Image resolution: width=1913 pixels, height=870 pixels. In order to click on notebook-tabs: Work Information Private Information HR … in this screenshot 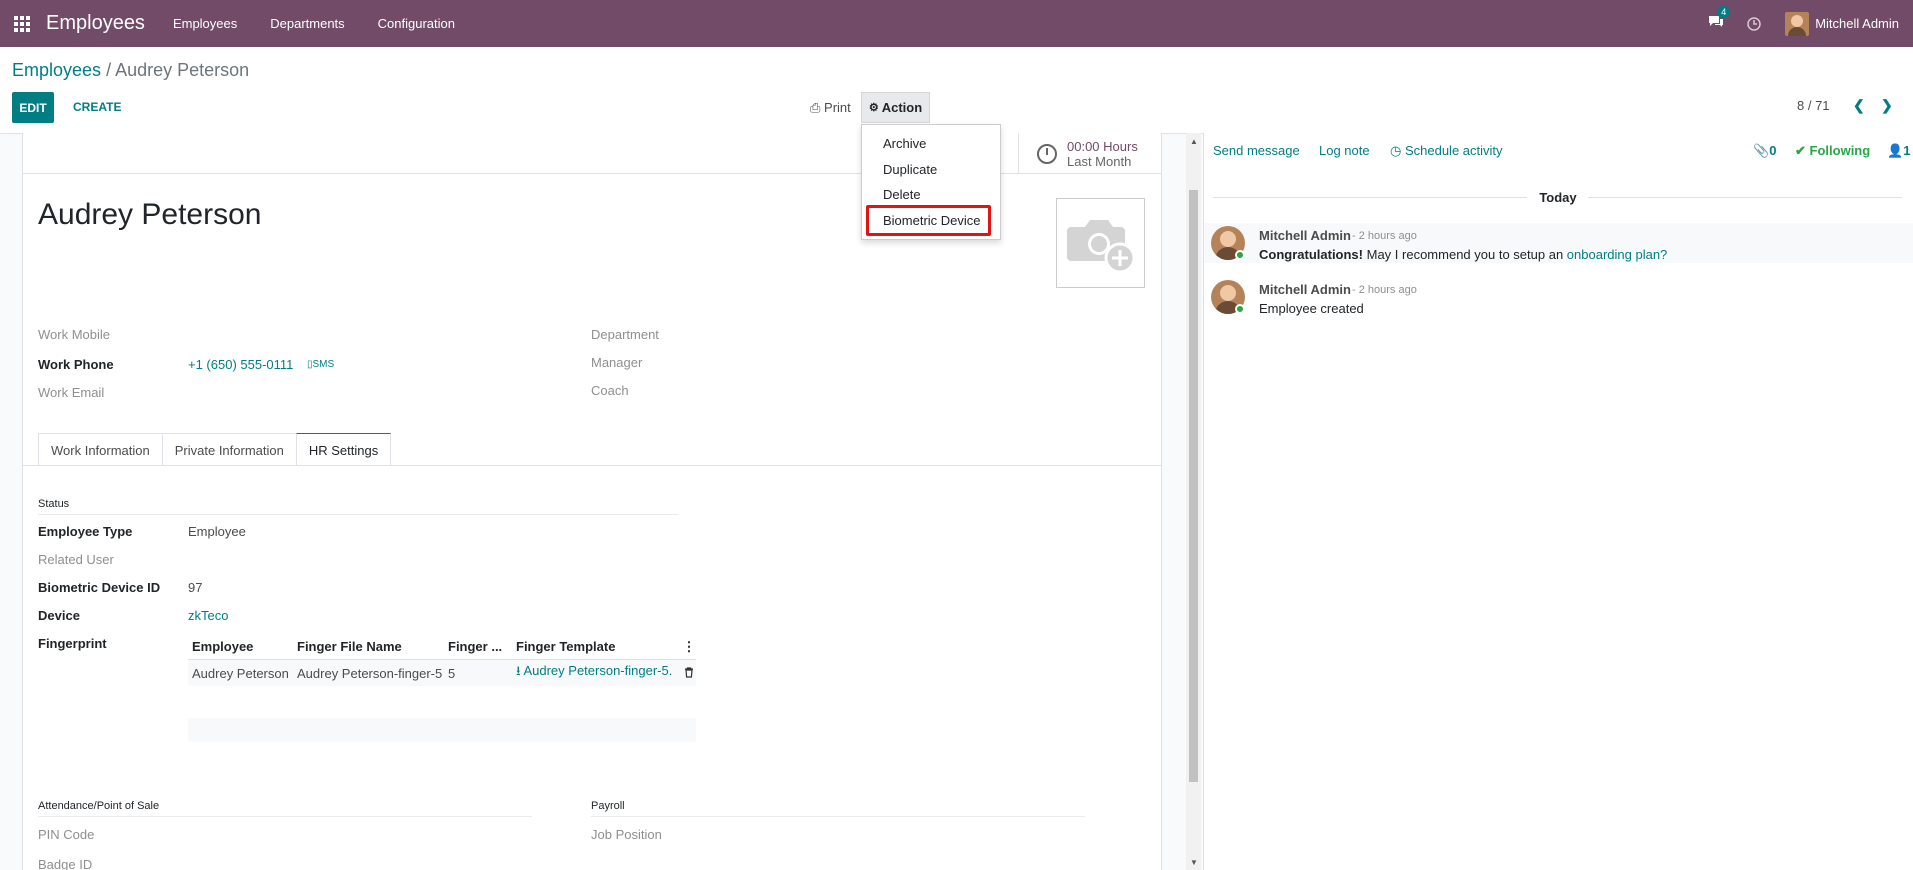, I will do `click(215, 449)`.